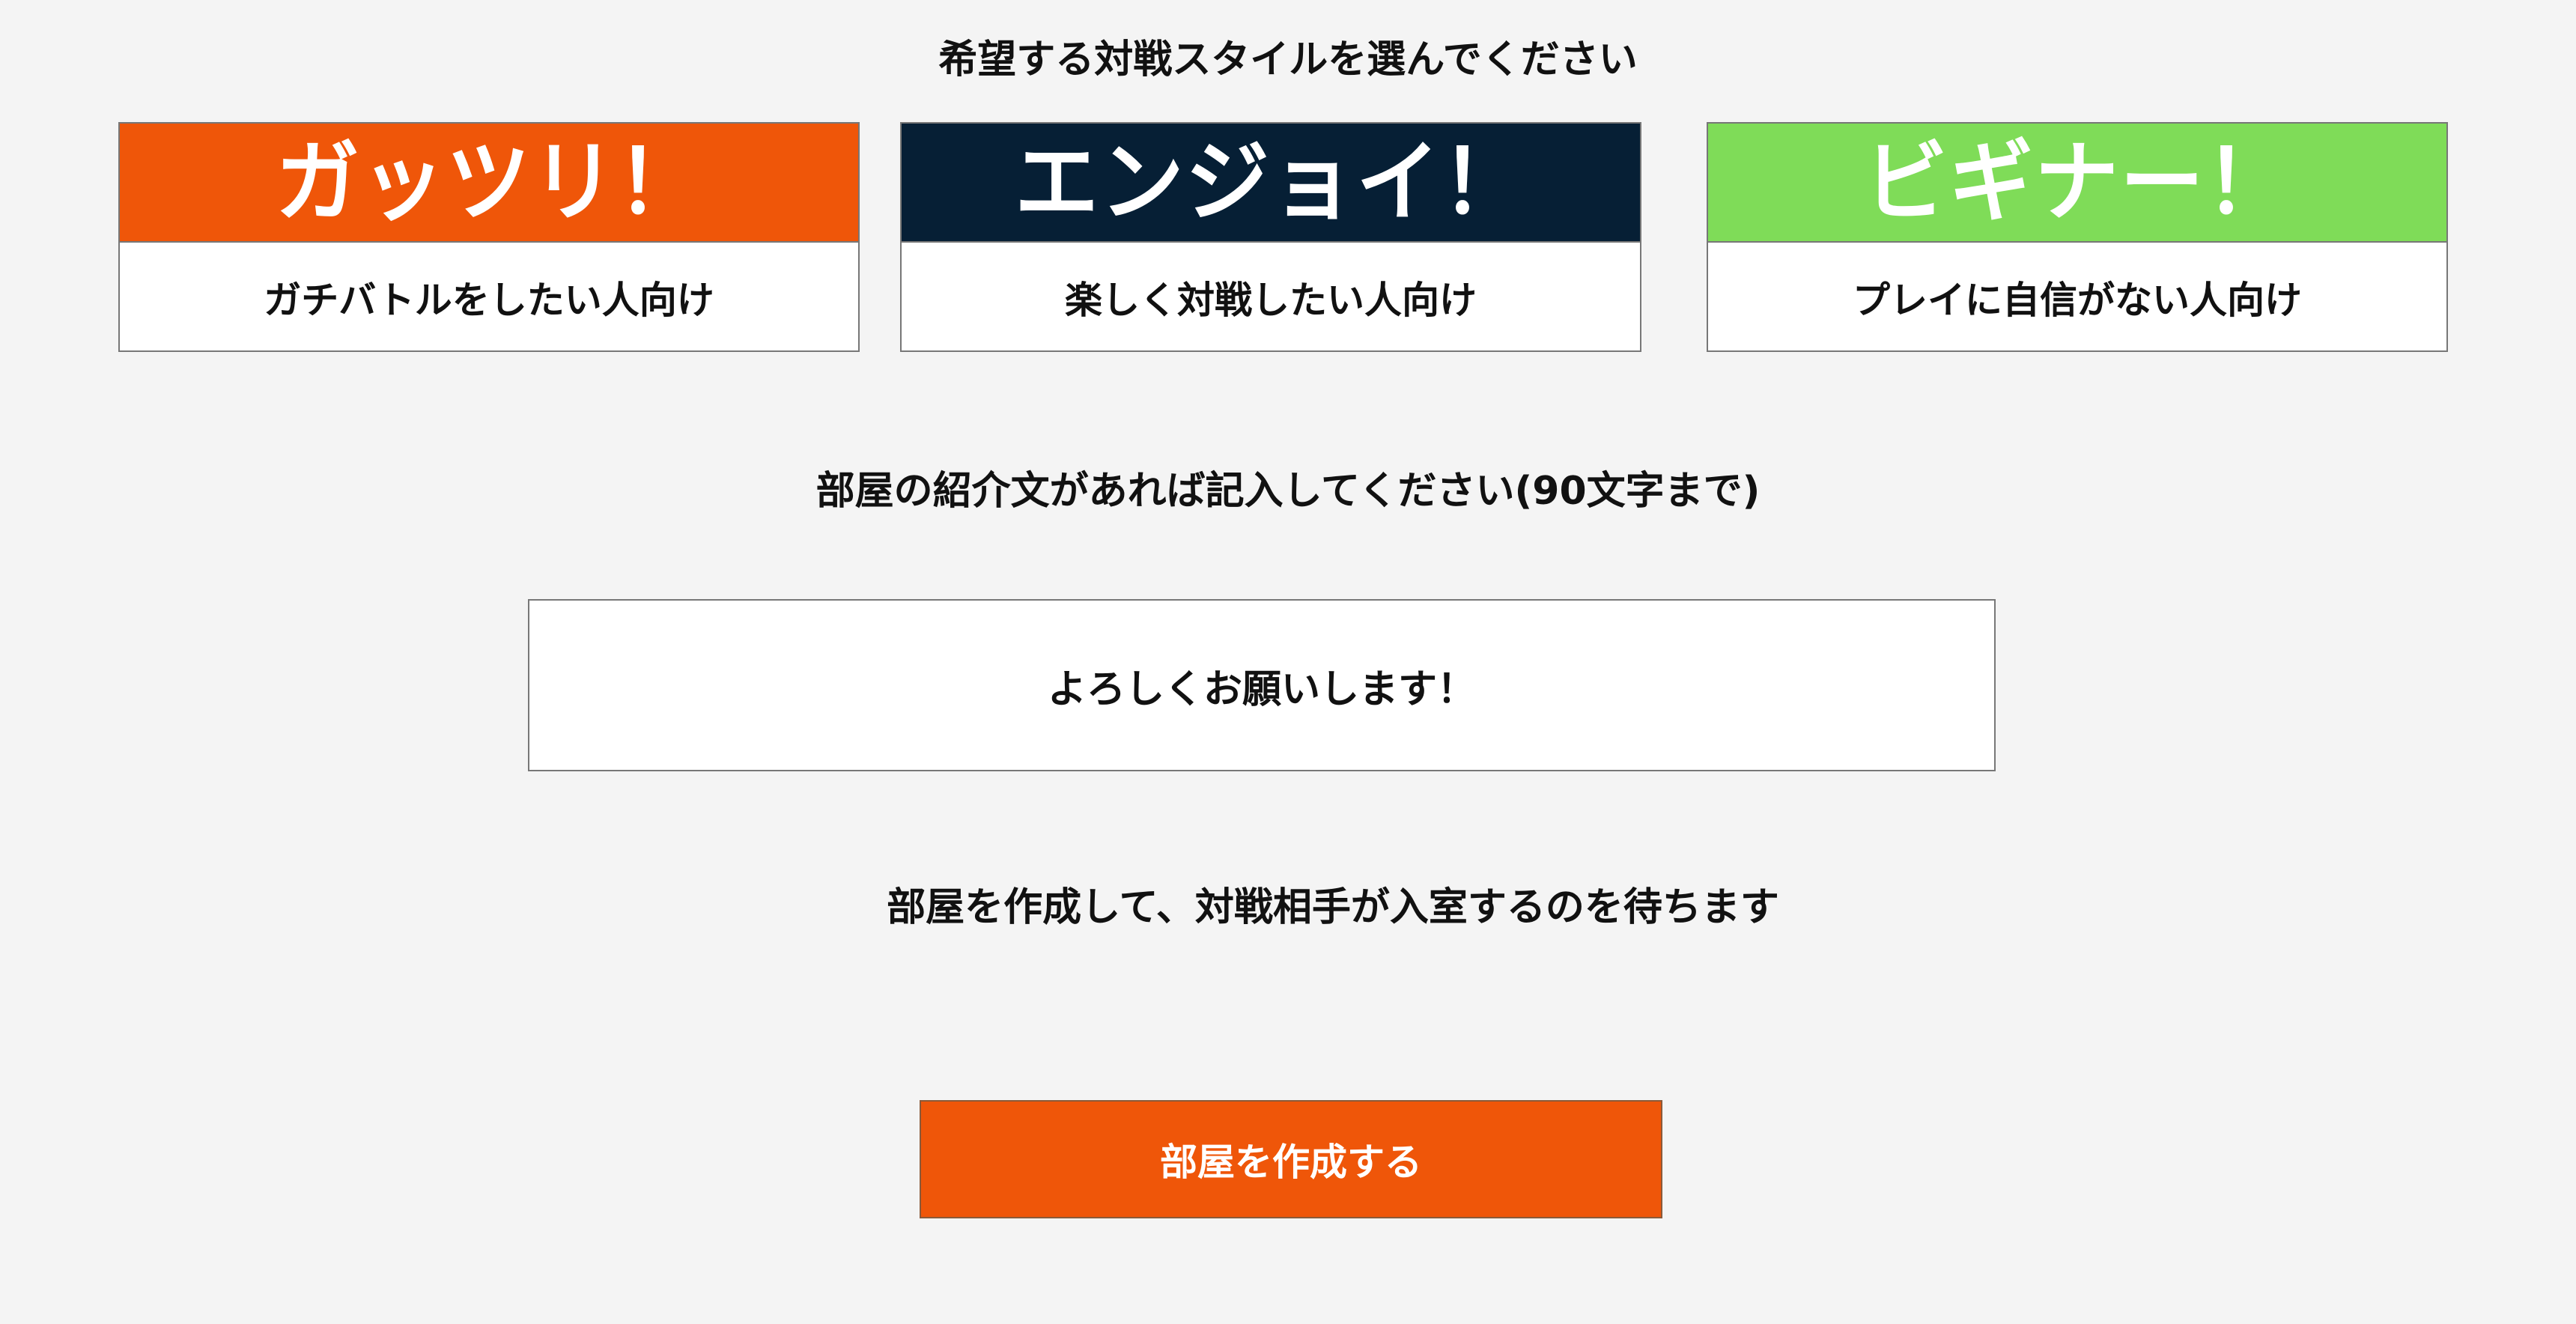 The height and width of the screenshot is (1324, 2576). What do you see at coordinates (1288, 491) in the screenshot?
I see `intro-heading: 部屋の紹介文があれば記入してください(90文字まで)` at bounding box center [1288, 491].